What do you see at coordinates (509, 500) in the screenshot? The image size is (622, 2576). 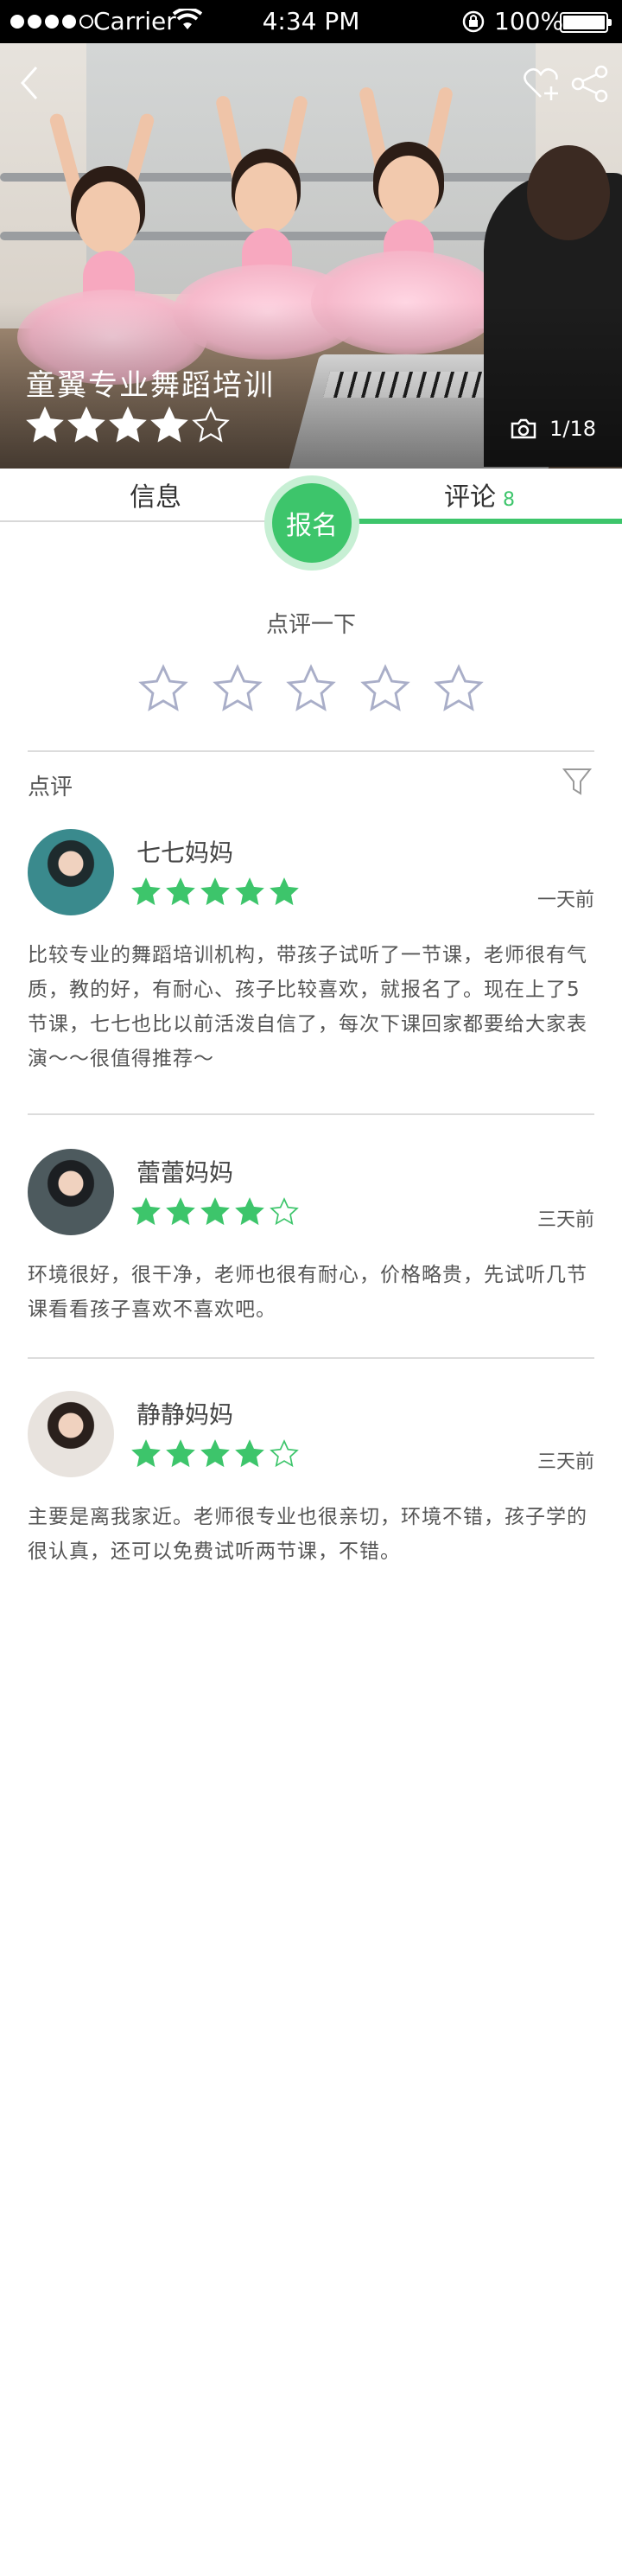 I see `review-count-badge: 8` at bounding box center [509, 500].